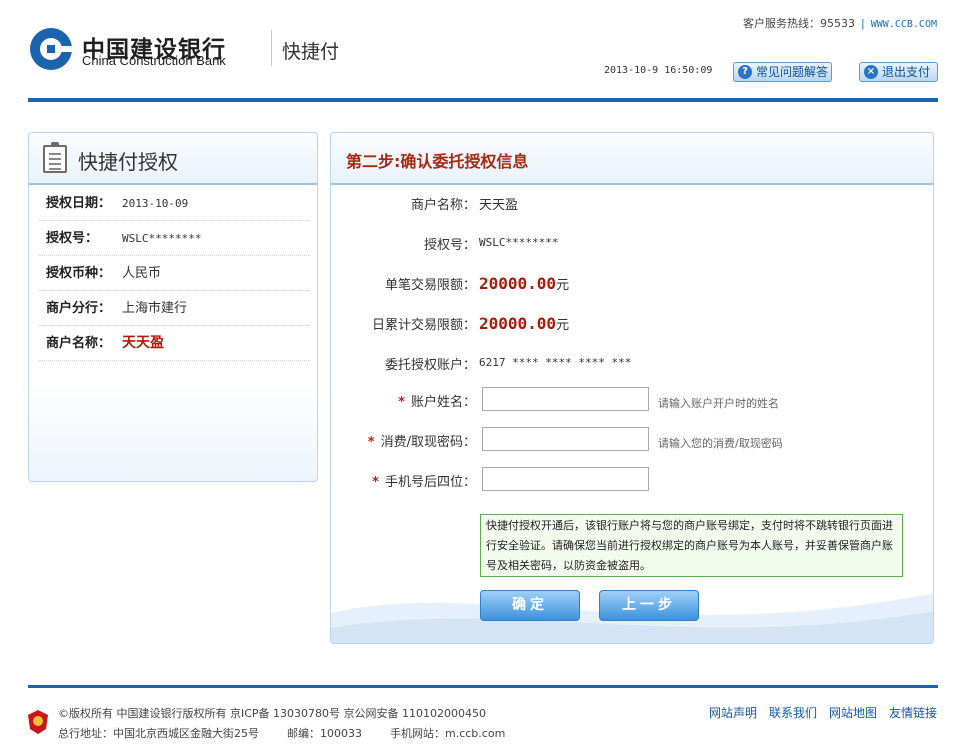 The width and height of the screenshot is (966, 751). What do you see at coordinates (423, 325) in the screenshot?
I see `daily-limit-label: 日累计交易限额：` at bounding box center [423, 325].